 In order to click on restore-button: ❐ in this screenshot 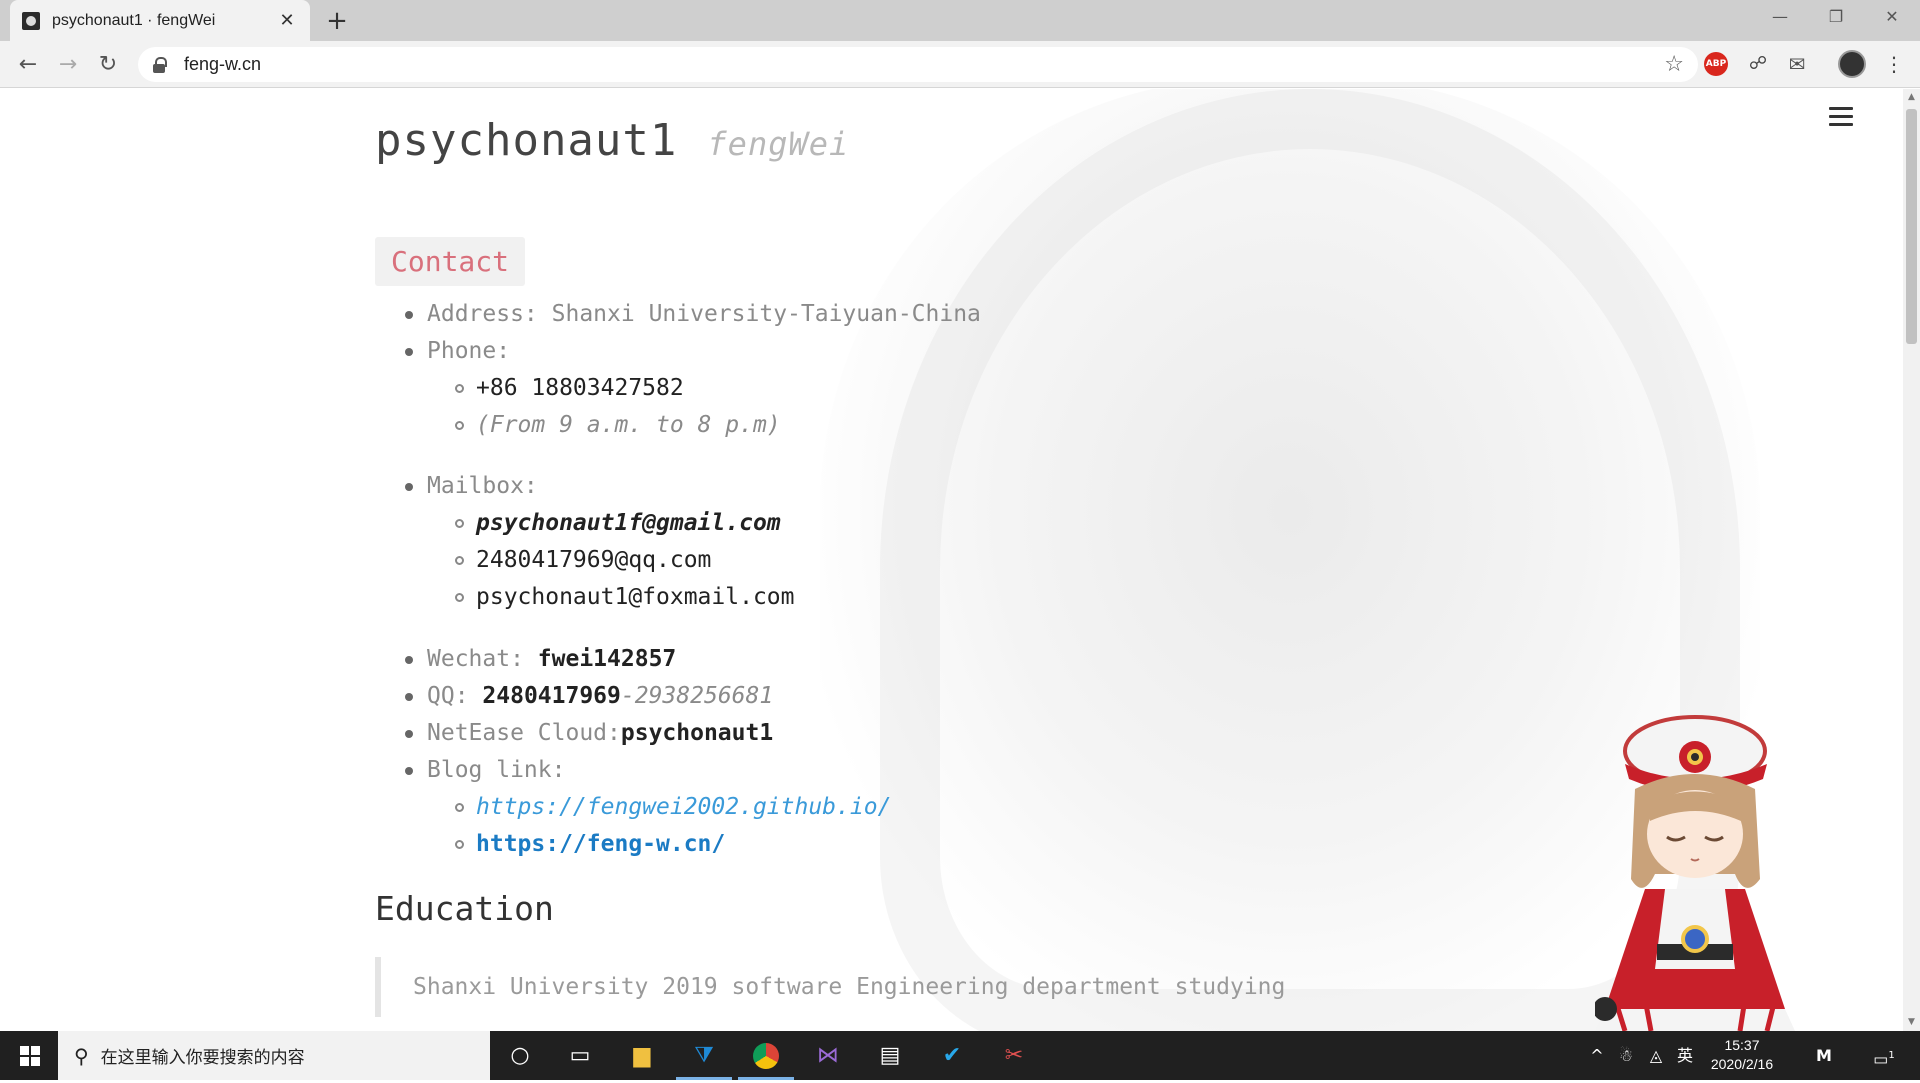, I will do `click(1836, 17)`.